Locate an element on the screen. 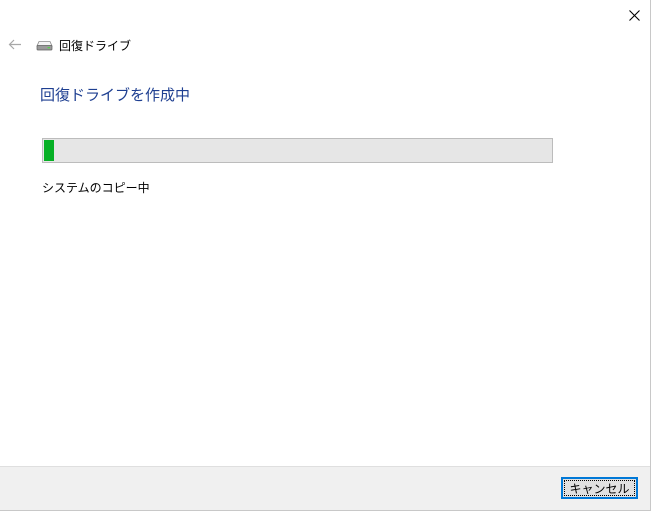 The height and width of the screenshot is (512, 652). status-text: システムのコピー中 is located at coordinates (96, 188).